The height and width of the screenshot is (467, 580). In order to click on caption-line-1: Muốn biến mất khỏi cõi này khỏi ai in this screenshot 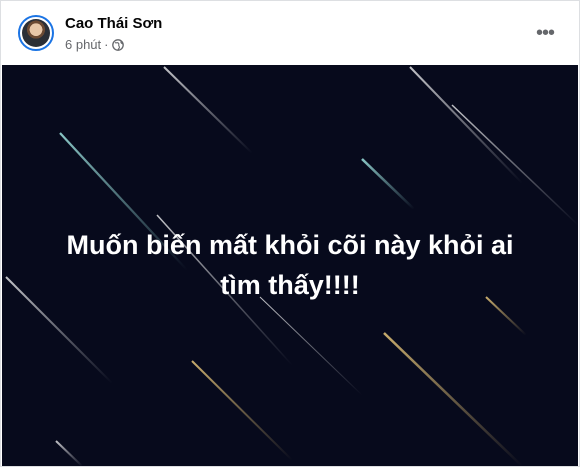, I will do `click(290, 245)`.